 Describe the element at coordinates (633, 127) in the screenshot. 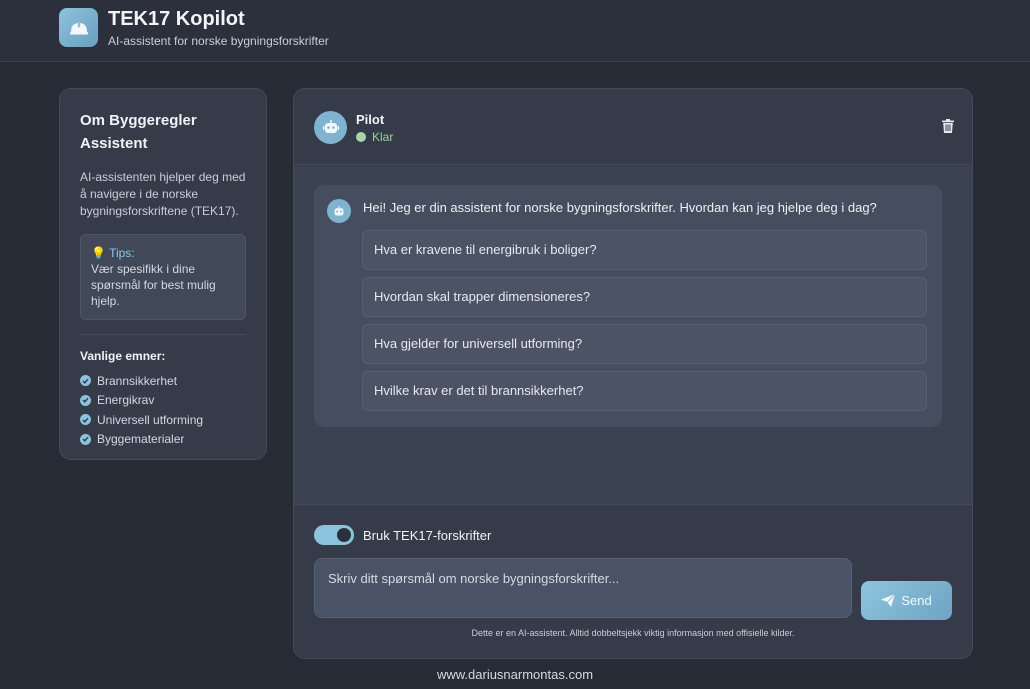

I see `chat-header: Pilot Klar` at that location.